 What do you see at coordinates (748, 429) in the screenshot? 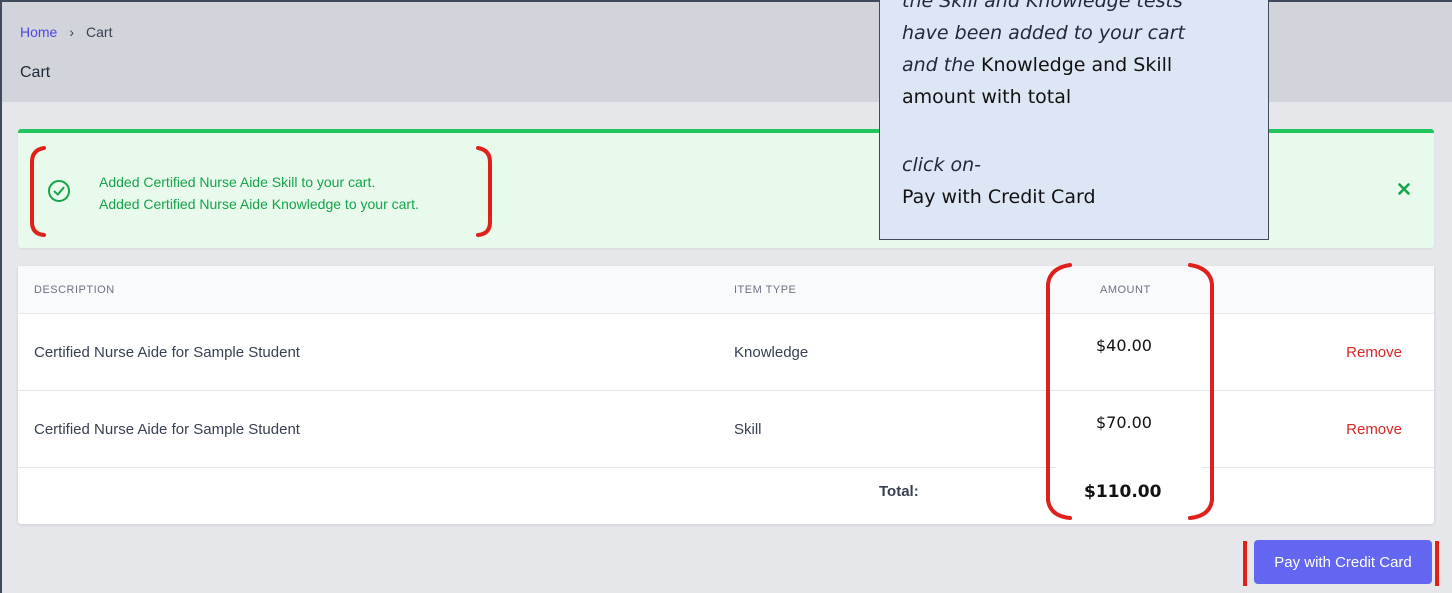
I see `row-item-type: Skill` at bounding box center [748, 429].